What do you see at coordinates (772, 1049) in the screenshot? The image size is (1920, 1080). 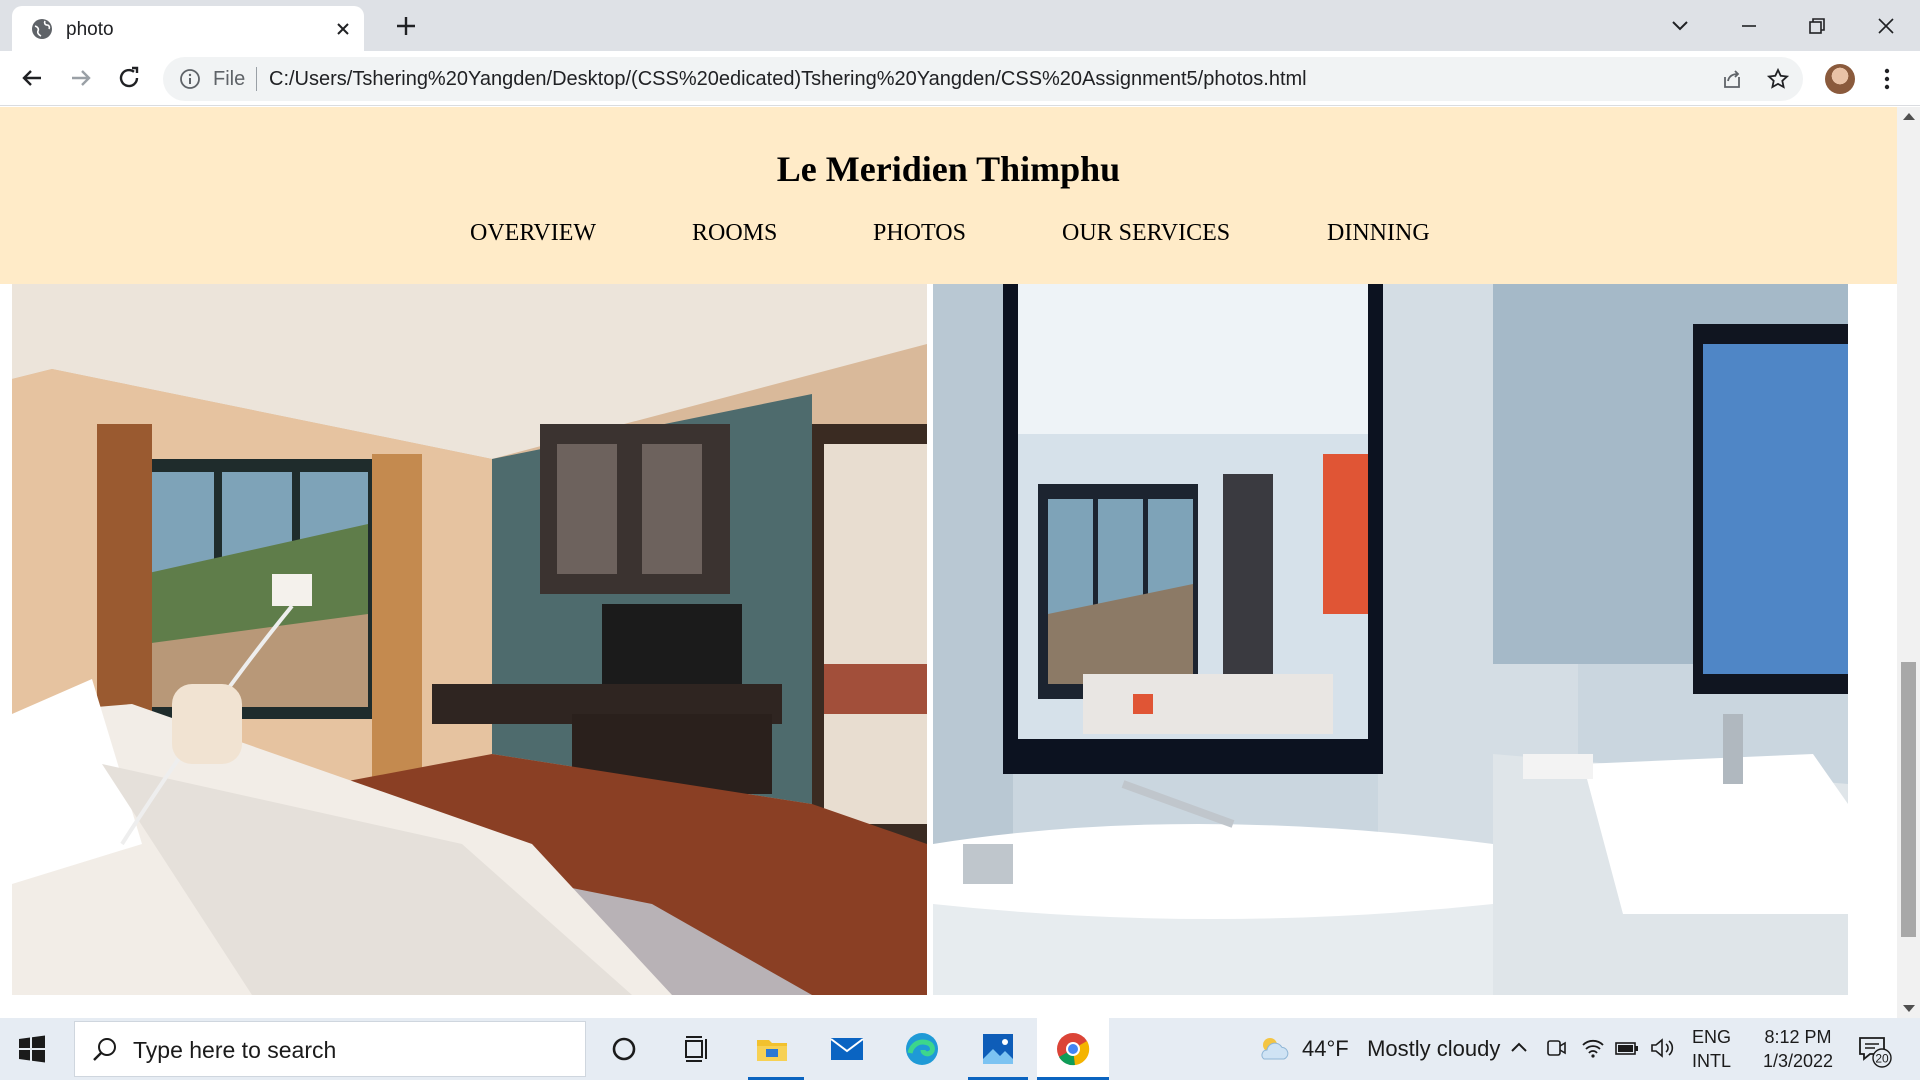 I see `file-explorer-icon` at bounding box center [772, 1049].